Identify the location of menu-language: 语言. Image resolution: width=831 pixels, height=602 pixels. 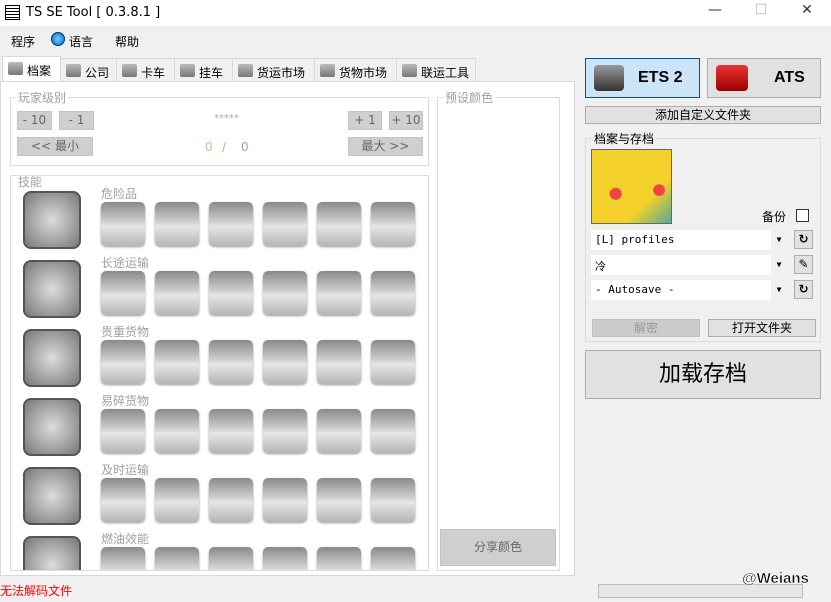
(81, 41).